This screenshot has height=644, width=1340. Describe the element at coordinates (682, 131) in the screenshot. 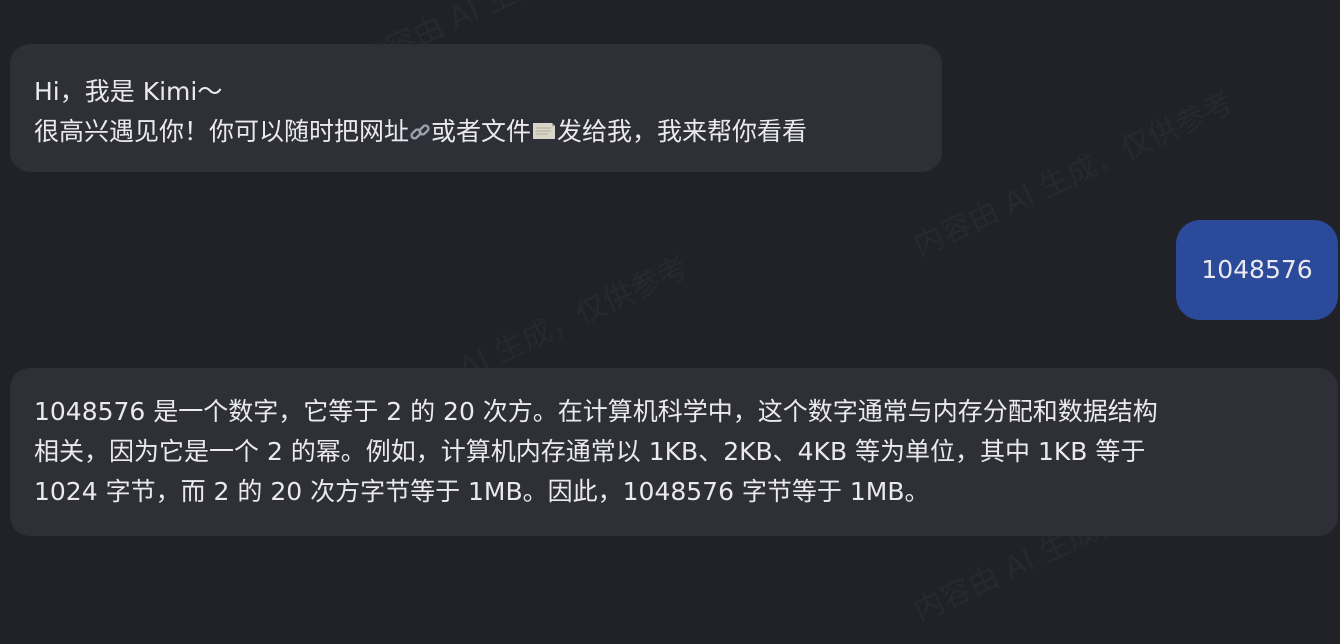

I see `greeting-text-part-3: 发给我，我来帮你看看` at that location.